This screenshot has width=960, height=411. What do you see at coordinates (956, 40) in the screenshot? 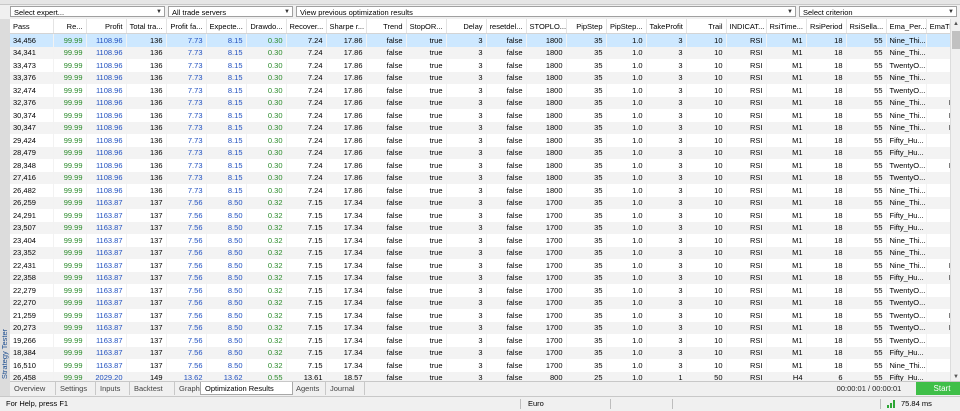
I see `scroll-thumb` at bounding box center [956, 40].